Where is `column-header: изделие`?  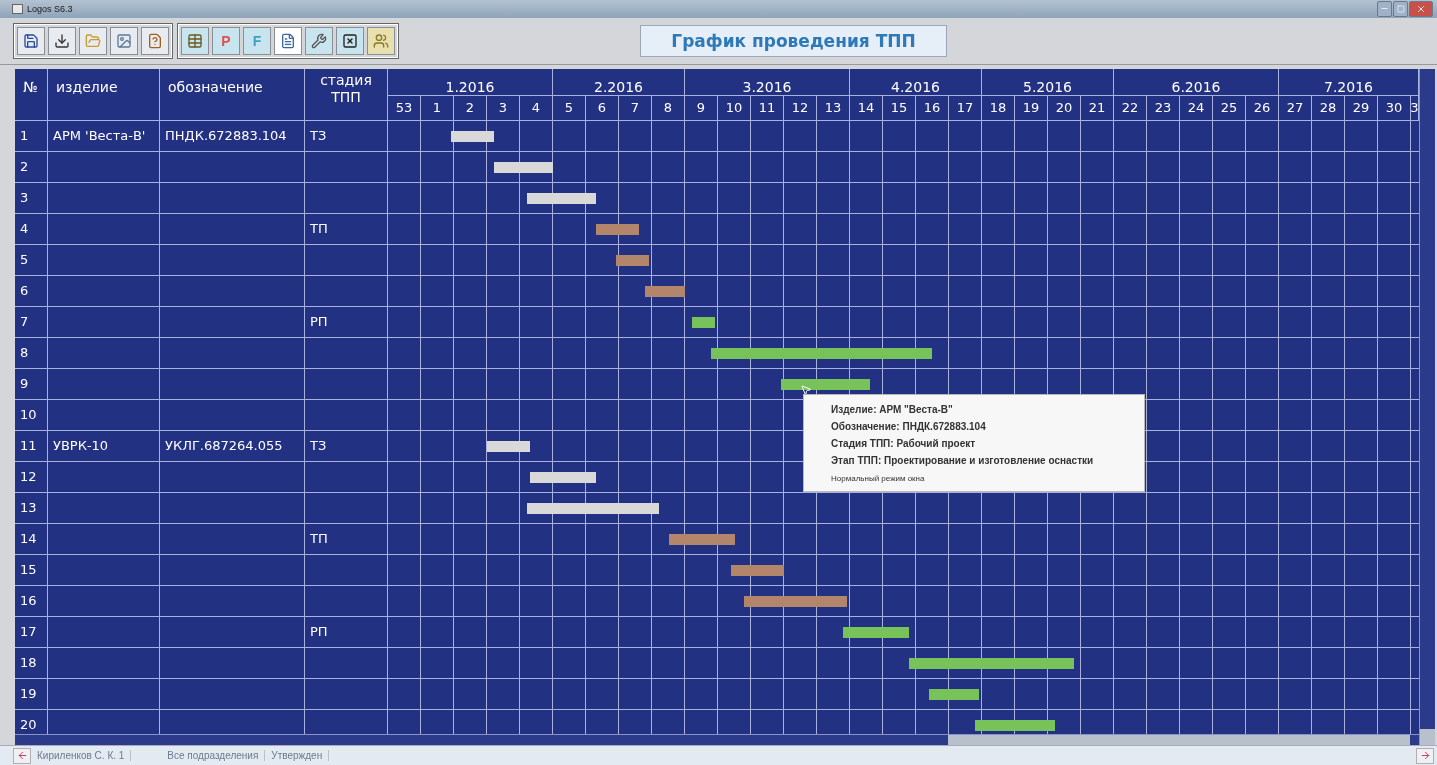
column-header: изделие is located at coordinates (87, 88).